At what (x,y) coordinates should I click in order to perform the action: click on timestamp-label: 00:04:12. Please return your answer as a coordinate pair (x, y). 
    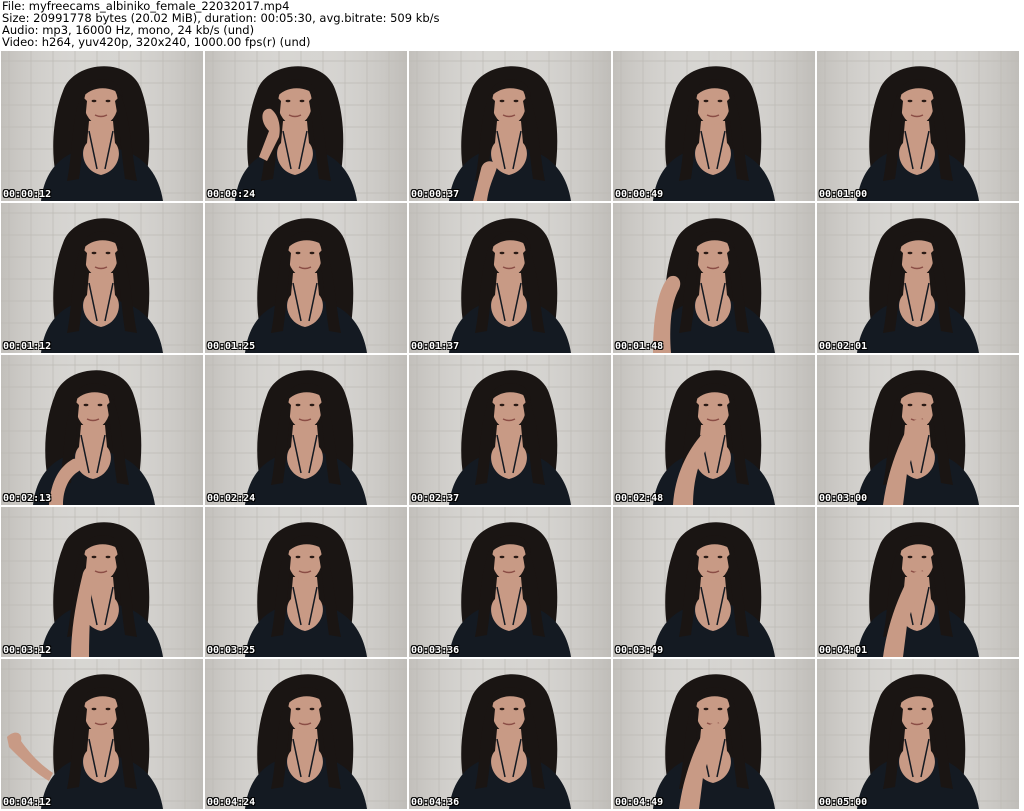
    Looking at the image, I should click on (27, 802).